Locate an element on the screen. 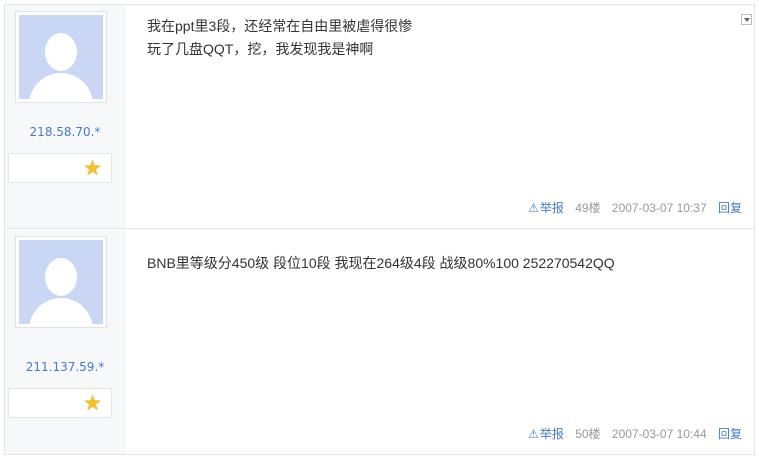 This screenshot has height=459, width=759. user-ip: 218.58.70.* is located at coordinates (65, 132).